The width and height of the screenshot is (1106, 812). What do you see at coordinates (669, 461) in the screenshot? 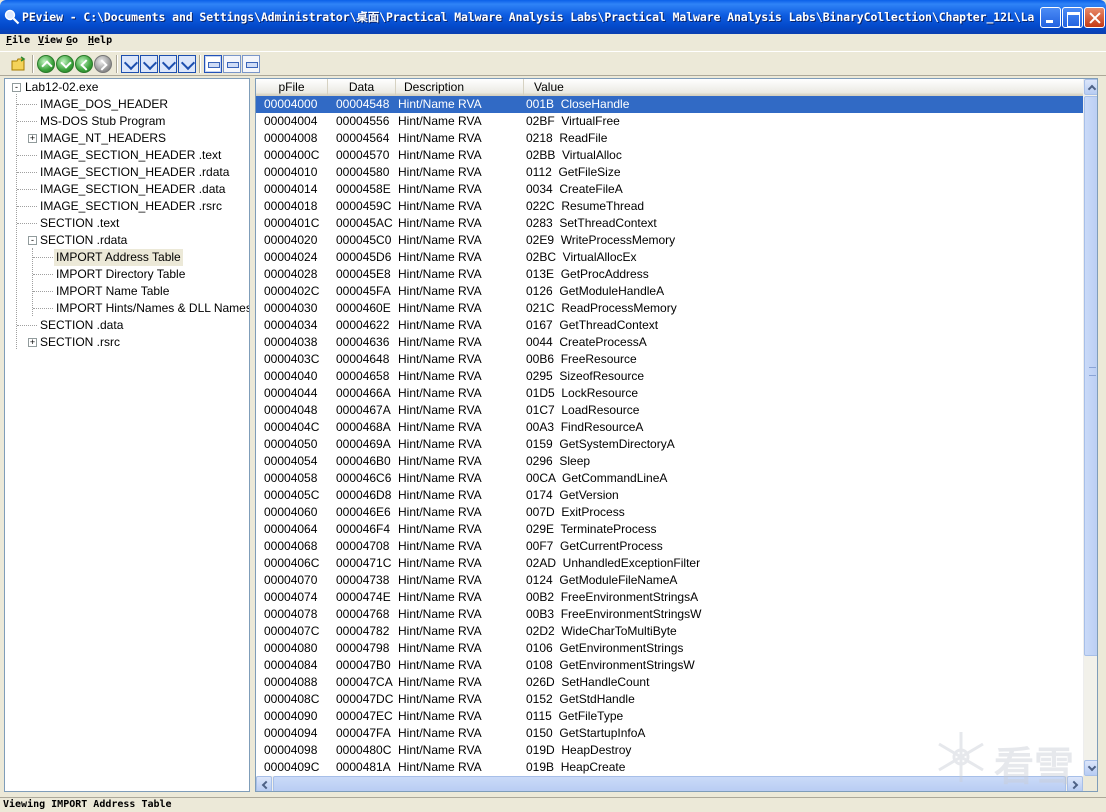
I see `table-row: 00004054 000046B0 Hint/Name RVA 0296 Sleep` at bounding box center [669, 461].